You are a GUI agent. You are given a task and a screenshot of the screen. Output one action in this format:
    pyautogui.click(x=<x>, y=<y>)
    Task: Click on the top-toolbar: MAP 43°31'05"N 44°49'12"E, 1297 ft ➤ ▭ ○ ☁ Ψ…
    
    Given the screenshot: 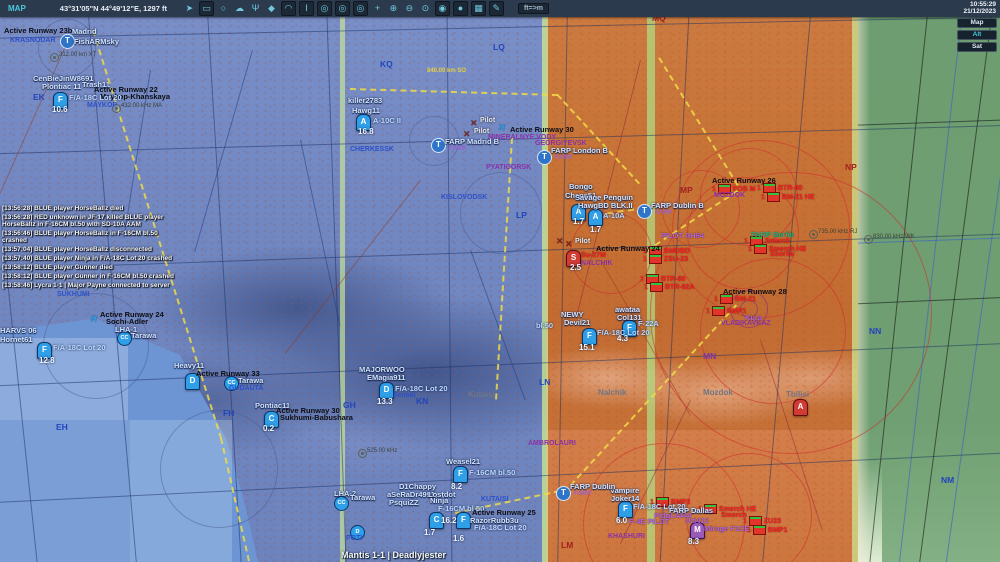 What is the action you would take?
    pyautogui.click(x=500, y=8)
    